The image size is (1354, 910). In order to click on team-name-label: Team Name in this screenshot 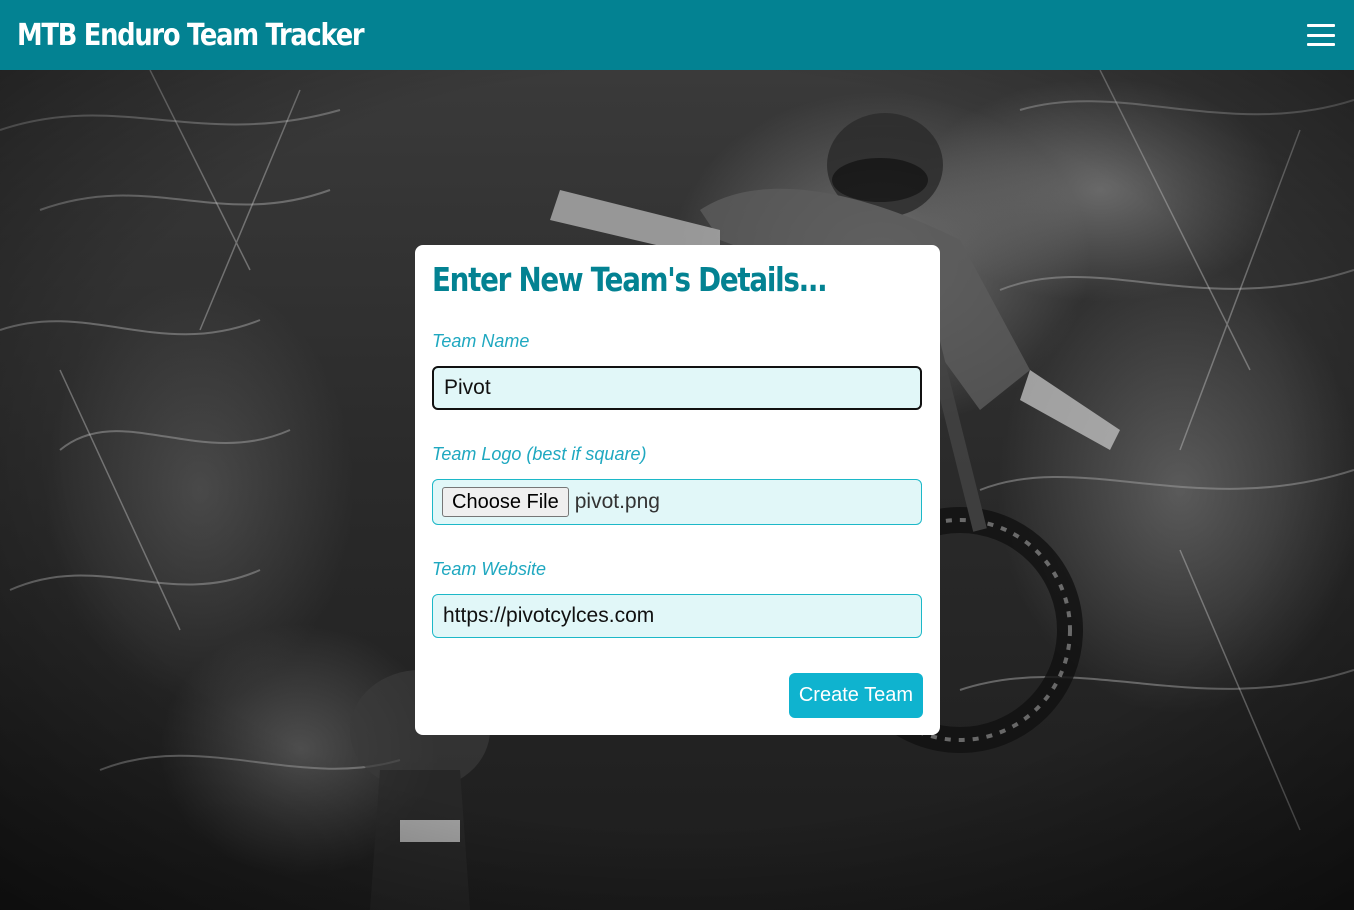, I will do `click(481, 341)`.